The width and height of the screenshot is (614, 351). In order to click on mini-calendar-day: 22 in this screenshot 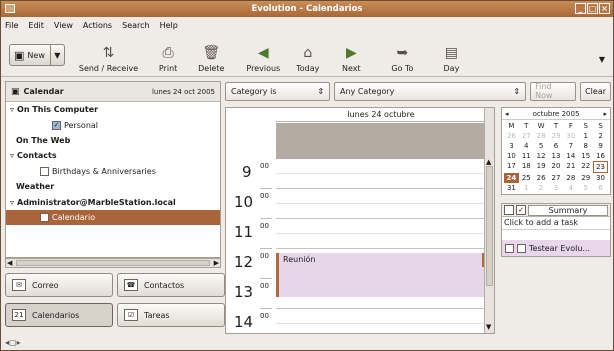, I will do `click(585, 167)`.